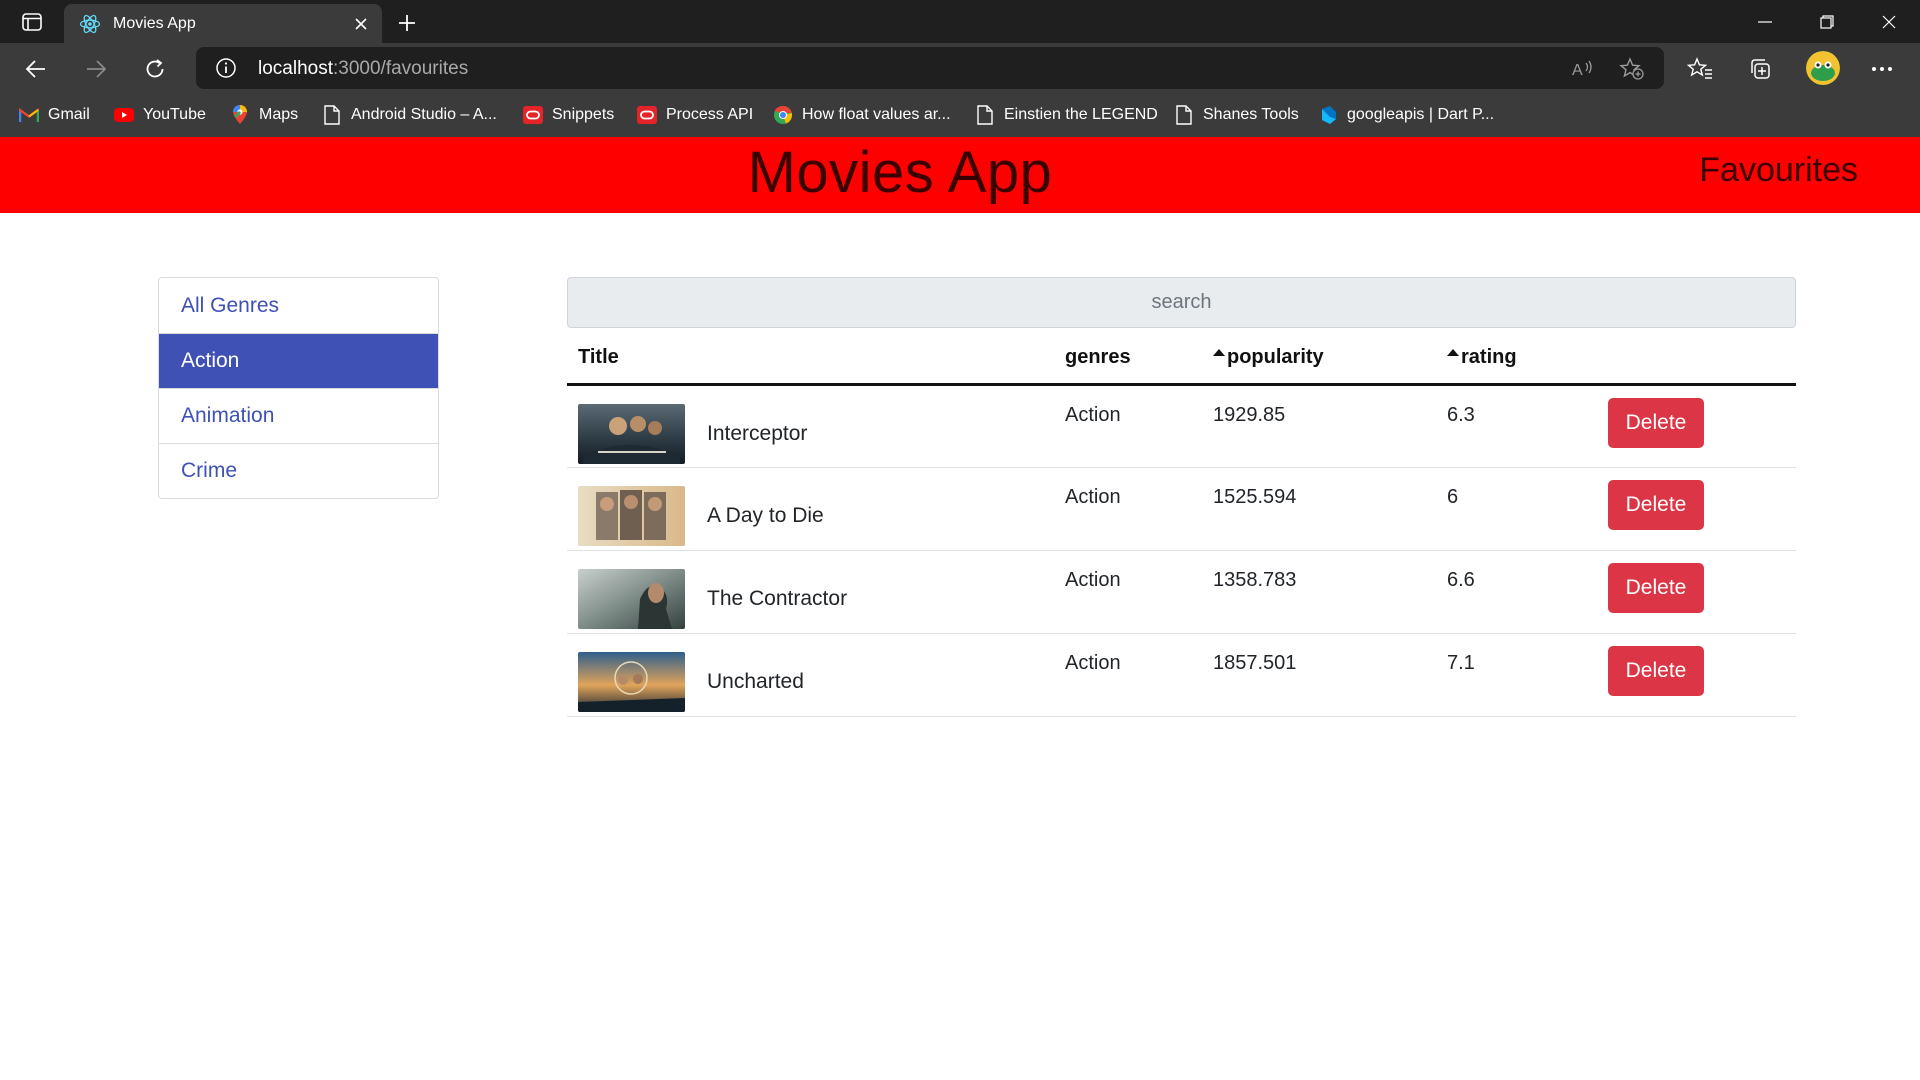 The height and width of the screenshot is (1080, 1920). What do you see at coordinates (765, 515) in the screenshot?
I see `movie-title: A Day to Die` at bounding box center [765, 515].